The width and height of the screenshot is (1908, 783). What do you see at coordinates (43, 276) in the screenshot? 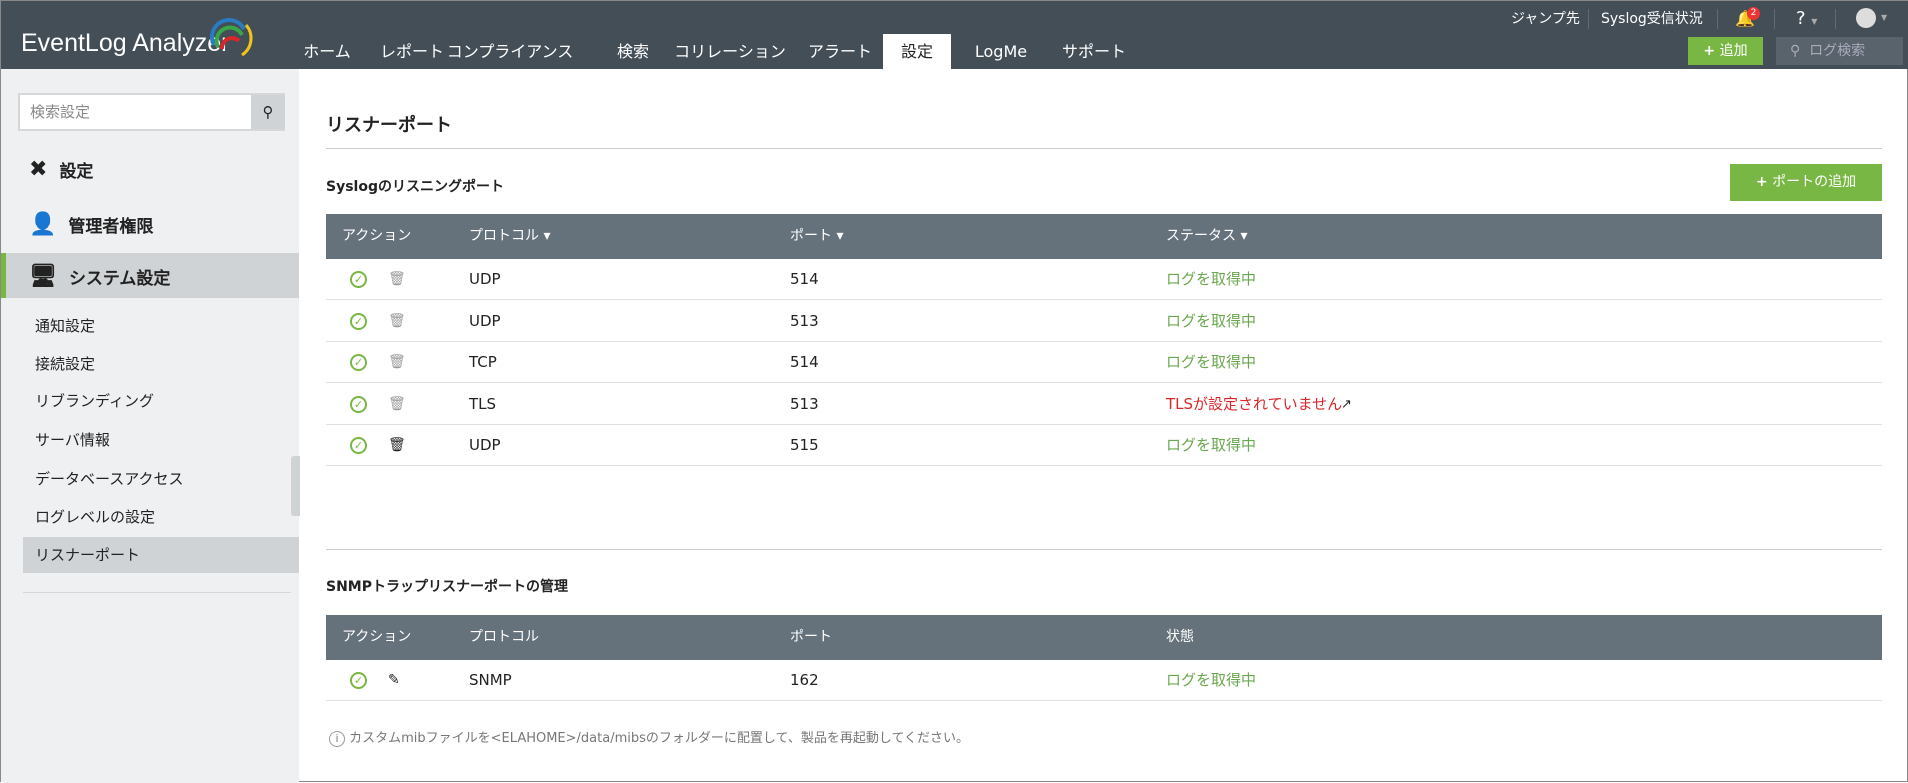
I see `monitor-gear-icon: 🖥` at bounding box center [43, 276].